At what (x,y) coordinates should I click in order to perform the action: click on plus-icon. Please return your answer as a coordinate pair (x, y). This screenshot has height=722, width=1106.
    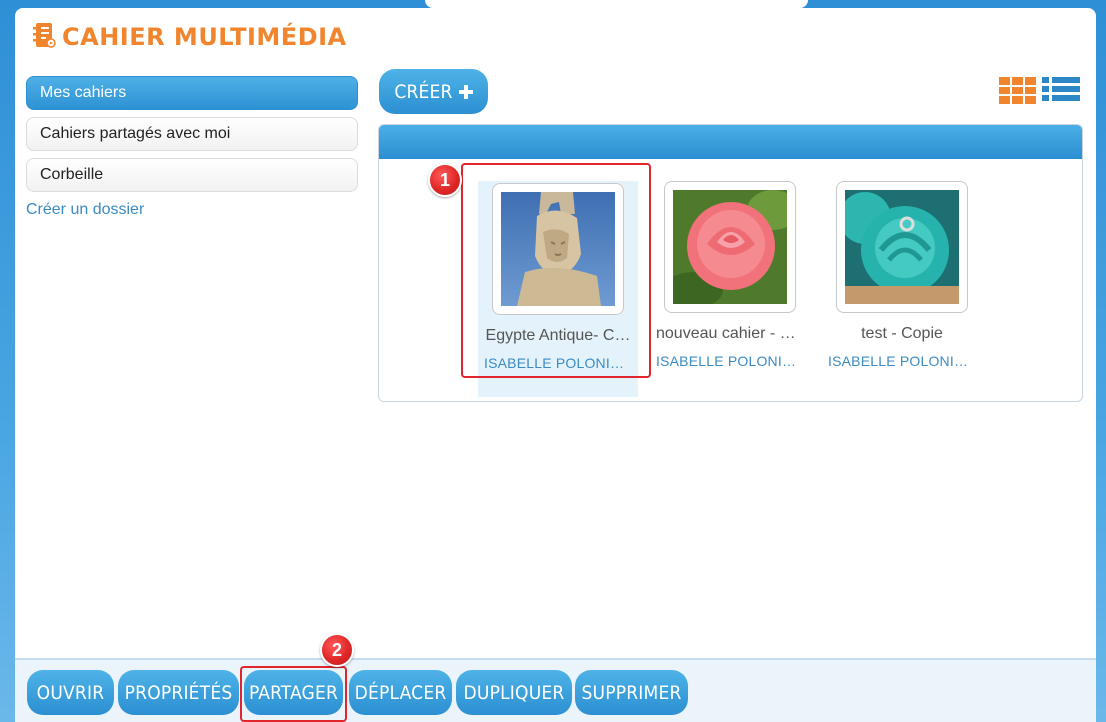
    Looking at the image, I should click on (465, 91).